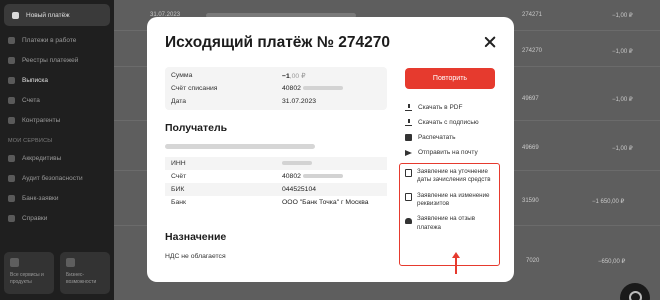  Describe the element at coordinates (322, 88) in the screenshot. I see `account-number-blurred` at that location.